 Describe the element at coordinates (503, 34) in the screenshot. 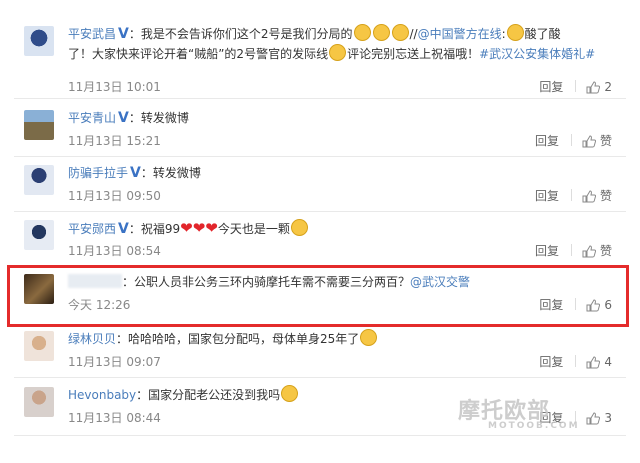

I see `comment-text: :` at that location.